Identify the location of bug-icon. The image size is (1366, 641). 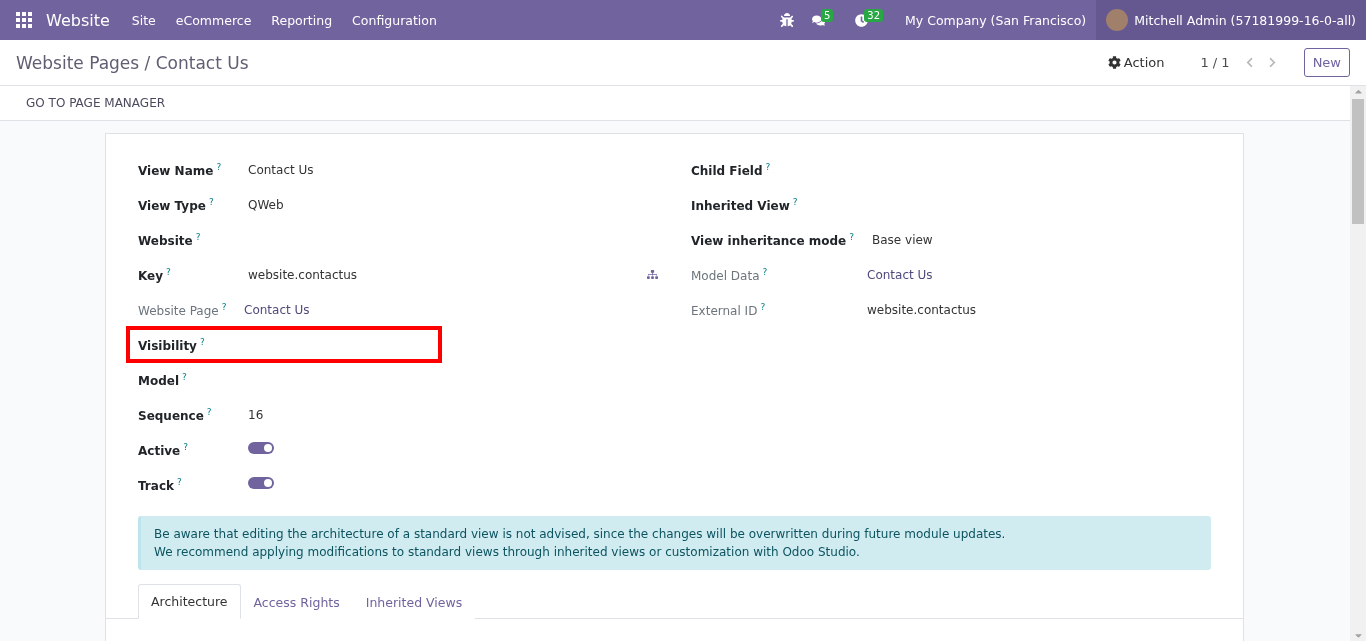
(786, 20).